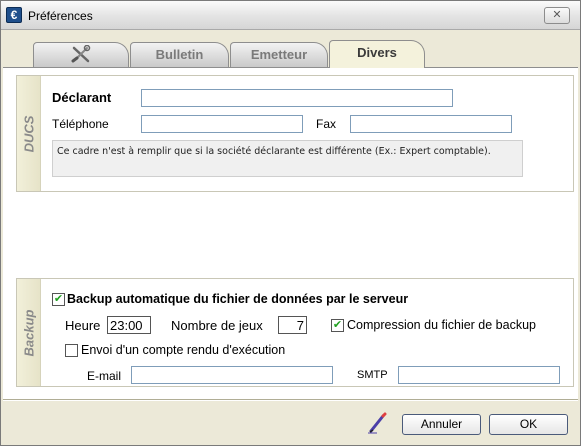 The image size is (581, 446). I want to click on ducs-section-title: DUCS, so click(28, 133).